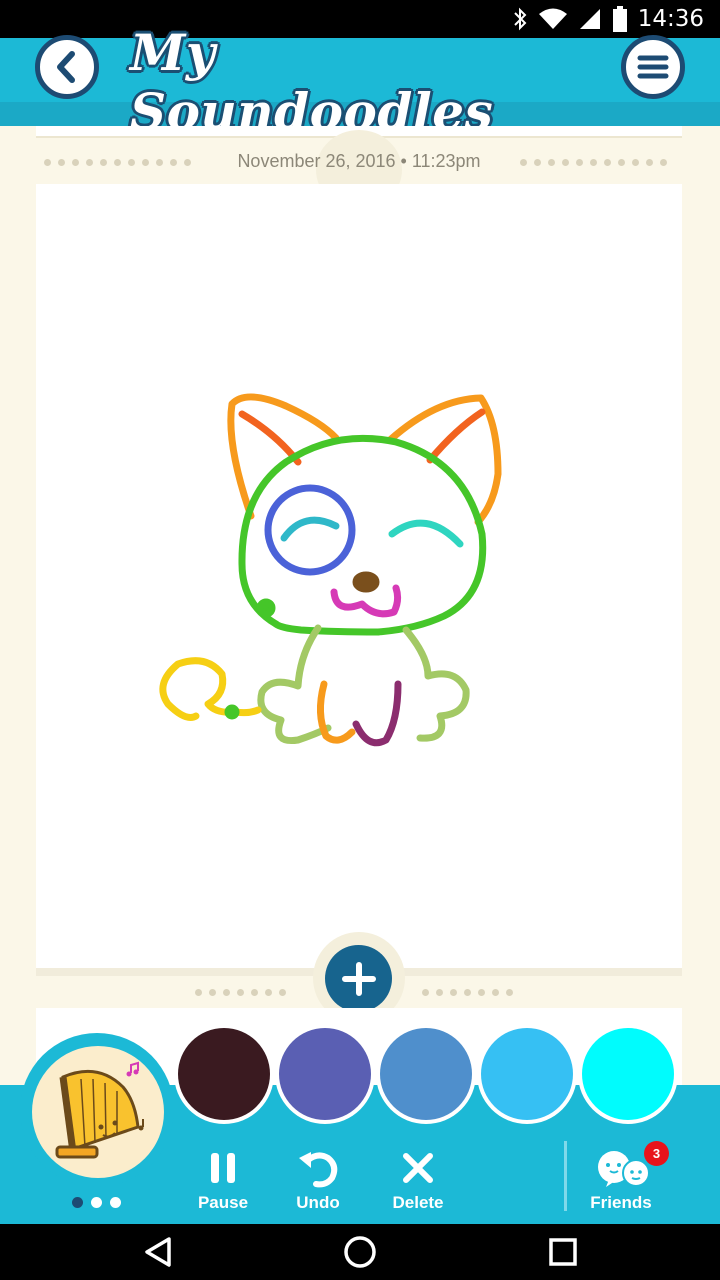 The width and height of the screenshot is (720, 1280). Describe the element at coordinates (223, 1202) in the screenshot. I see `pause-label: Pause` at that location.